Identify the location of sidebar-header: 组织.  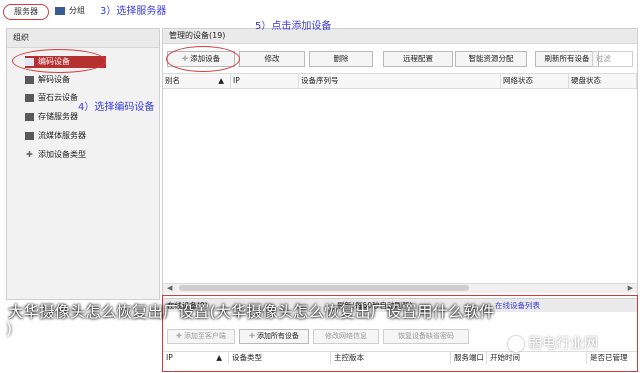
(83, 38).